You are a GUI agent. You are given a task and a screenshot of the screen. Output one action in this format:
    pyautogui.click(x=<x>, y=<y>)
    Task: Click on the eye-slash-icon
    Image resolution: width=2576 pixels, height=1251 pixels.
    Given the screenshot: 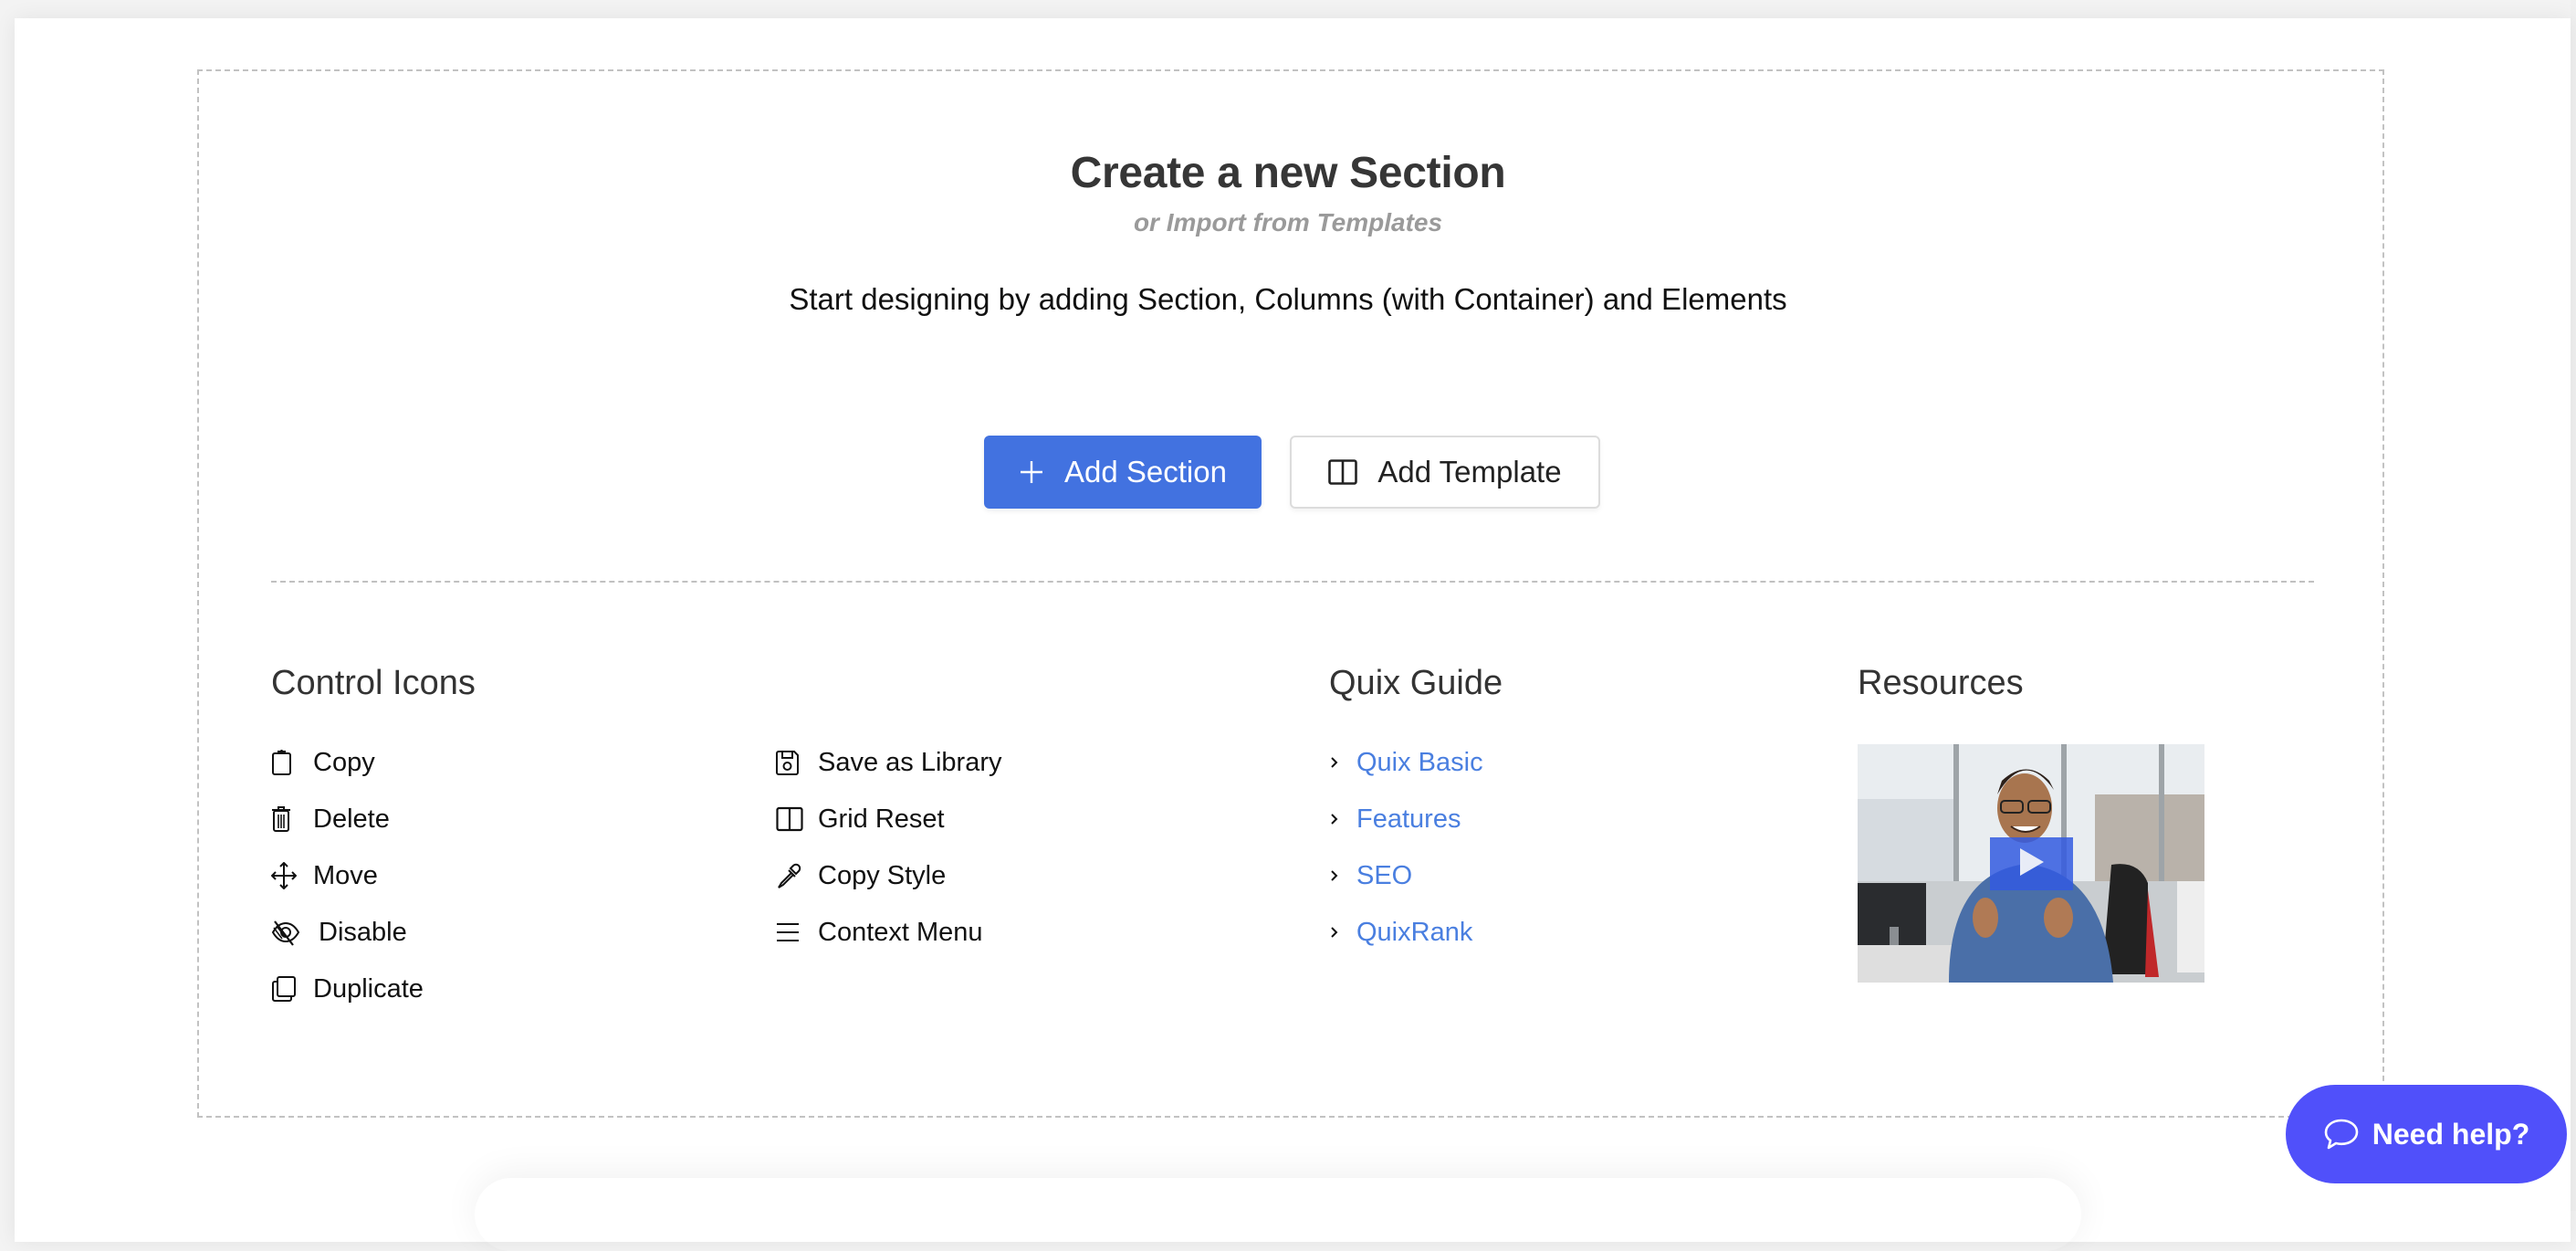 What is the action you would take?
    pyautogui.click(x=288, y=932)
    